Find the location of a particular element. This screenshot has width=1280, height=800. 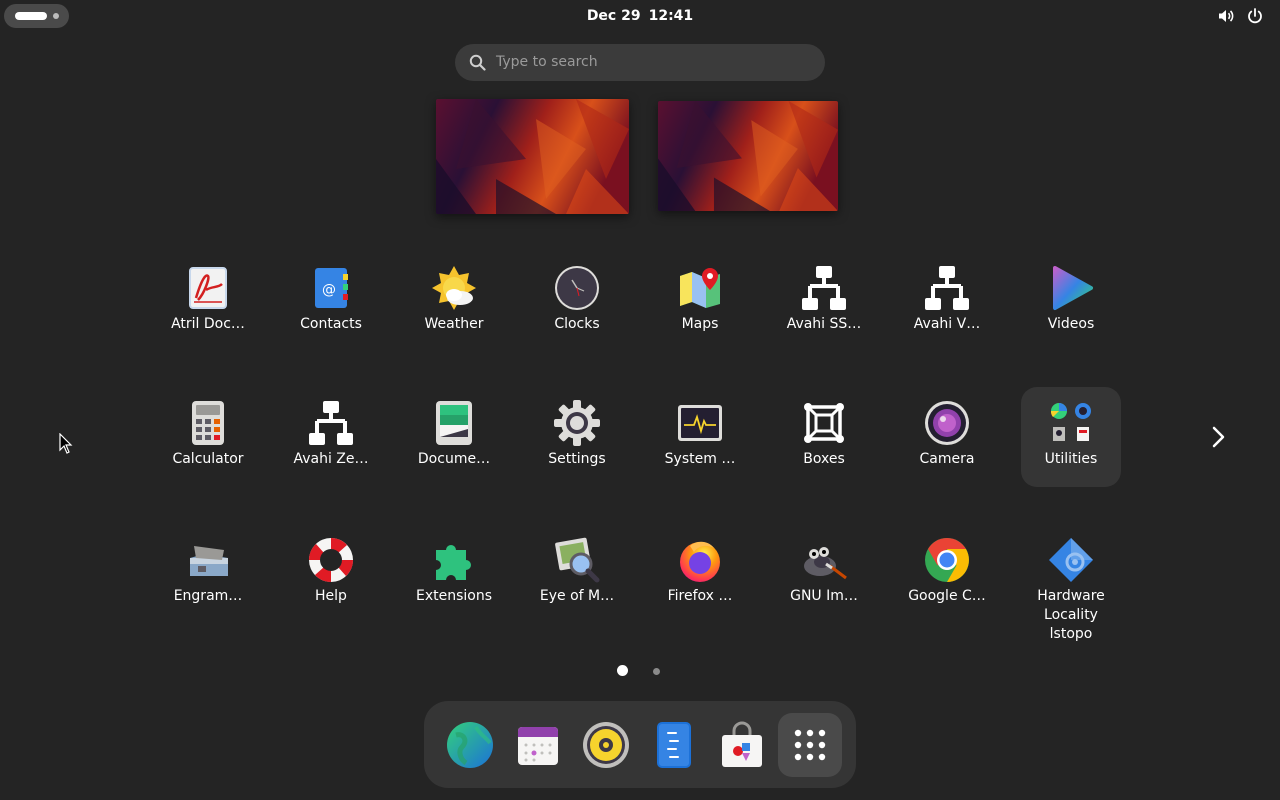

app-contacts: @ Contacts is located at coordinates (331, 302).